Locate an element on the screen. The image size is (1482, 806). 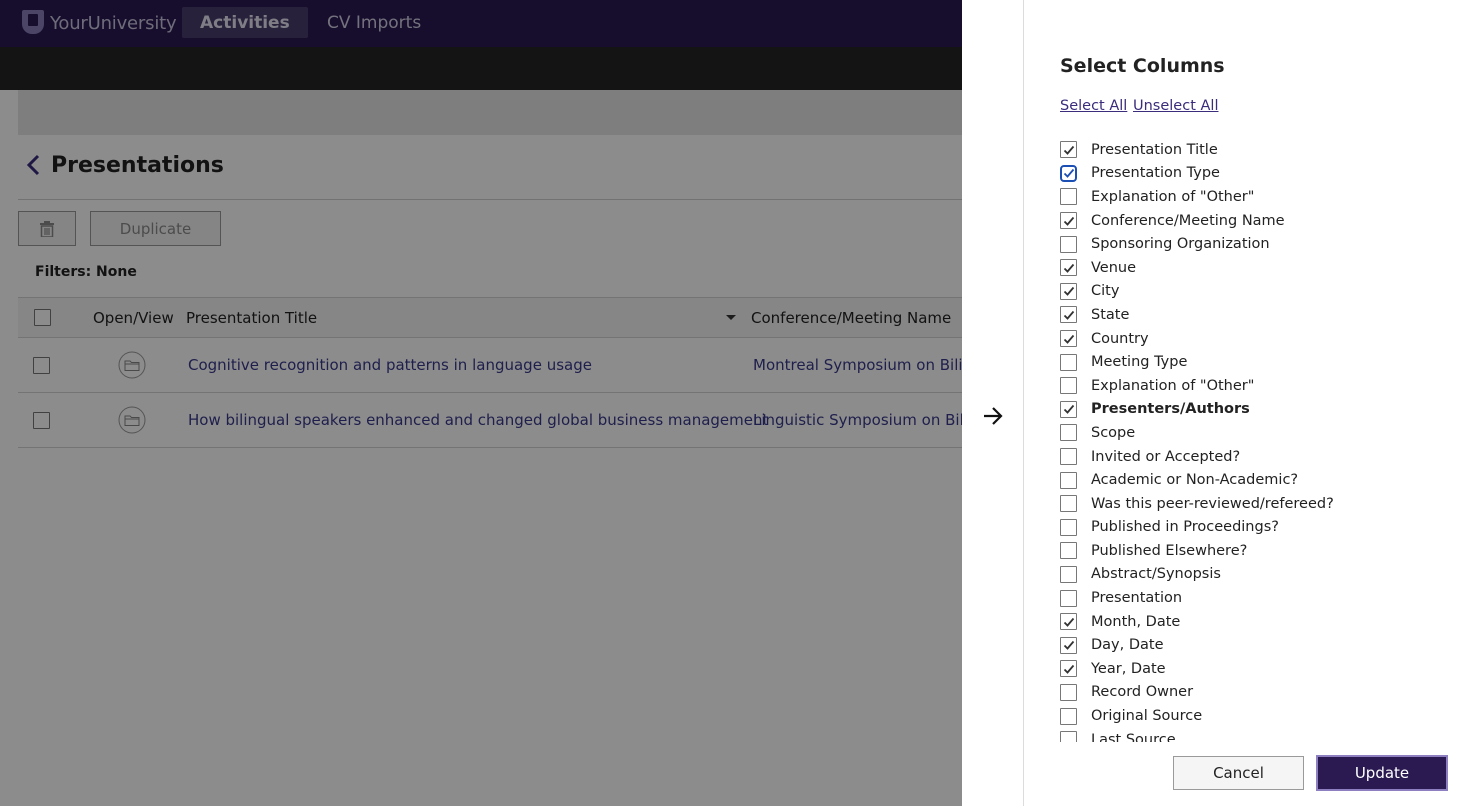
column-label: Presentation Type is located at coordinates (1155, 173).